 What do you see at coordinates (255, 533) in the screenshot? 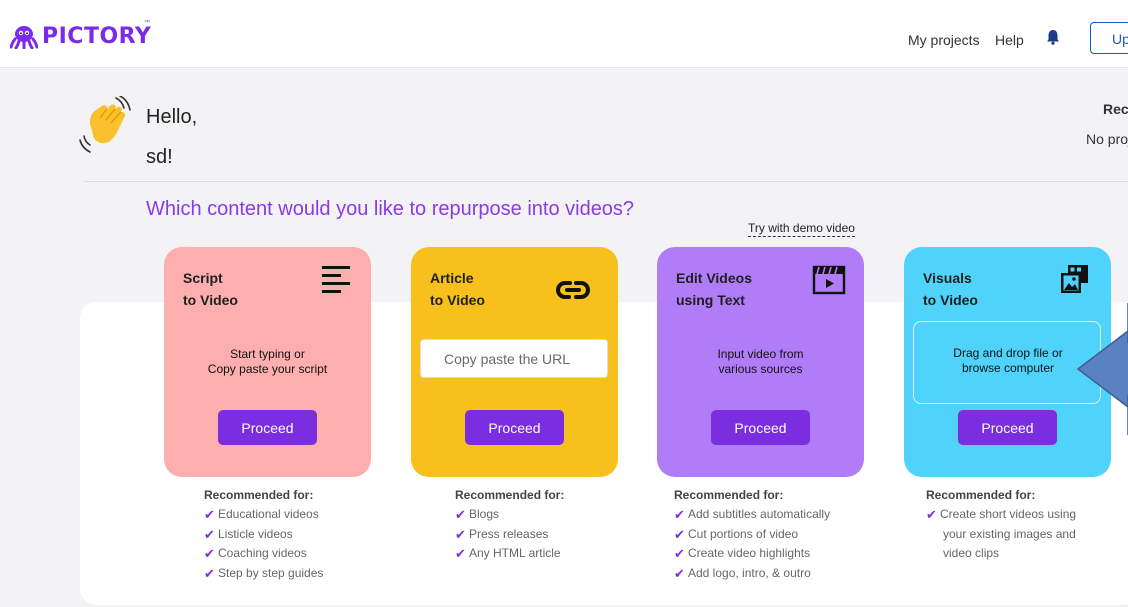
I see `list-item-text: Listicle videos` at bounding box center [255, 533].